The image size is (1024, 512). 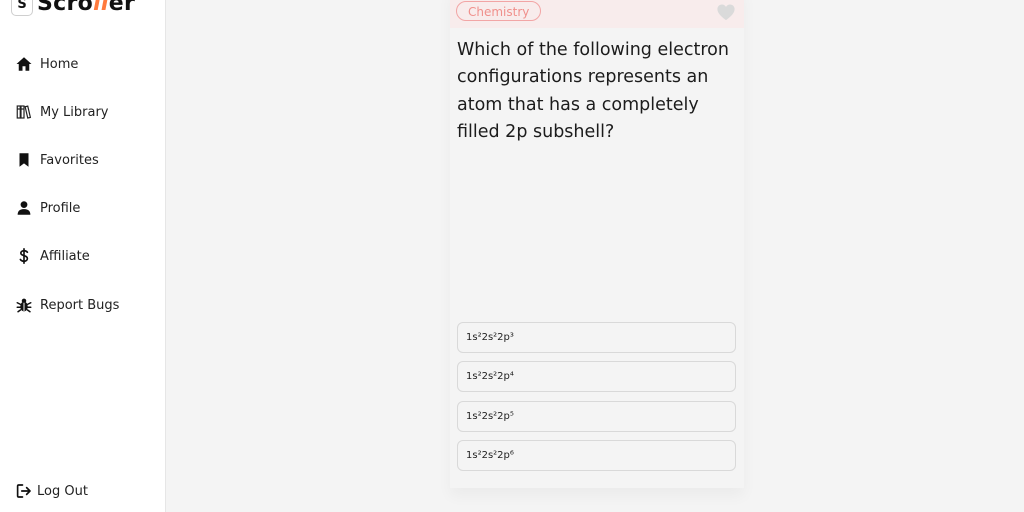 What do you see at coordinates (726, 14) in the screenshot?
I see `heart-icon` at bounding box center [726, 14].